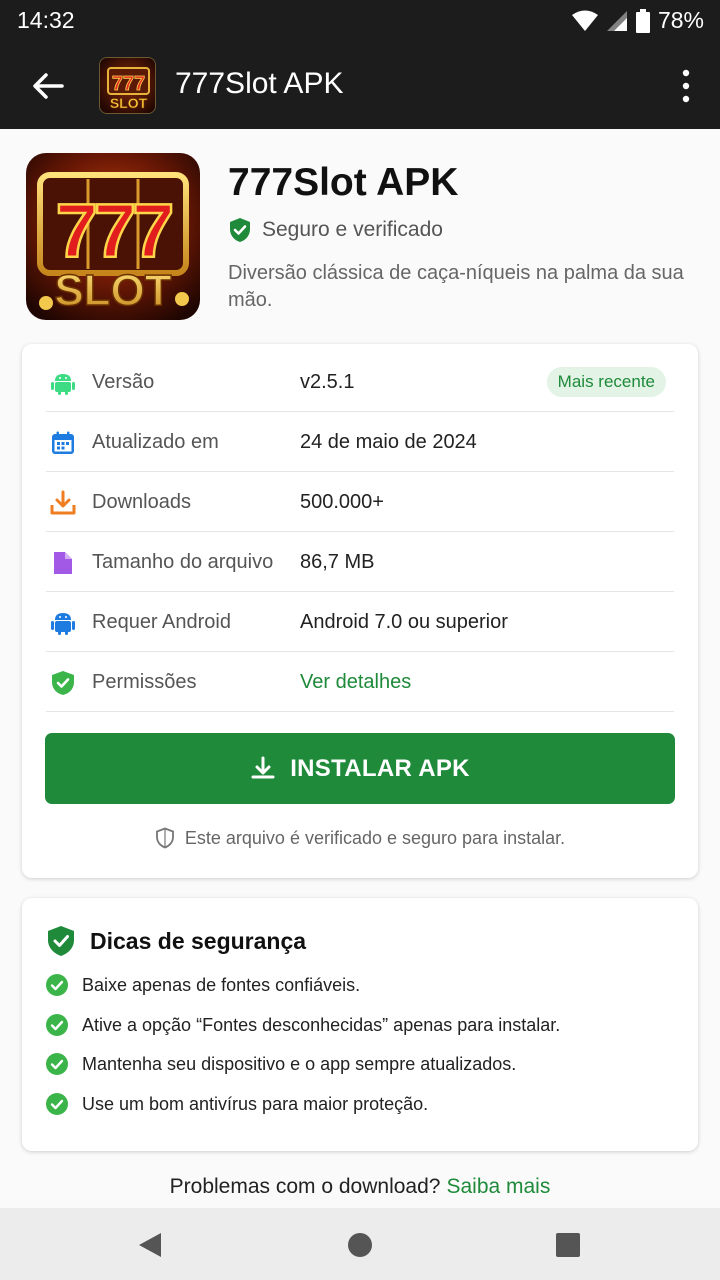 The height and width of the screenshot is (1280, 720). What do you see at coordinates (360, 21) in the screenshot?
I see `status-bar: 14:32 78%` at bounding box center [360, 21].